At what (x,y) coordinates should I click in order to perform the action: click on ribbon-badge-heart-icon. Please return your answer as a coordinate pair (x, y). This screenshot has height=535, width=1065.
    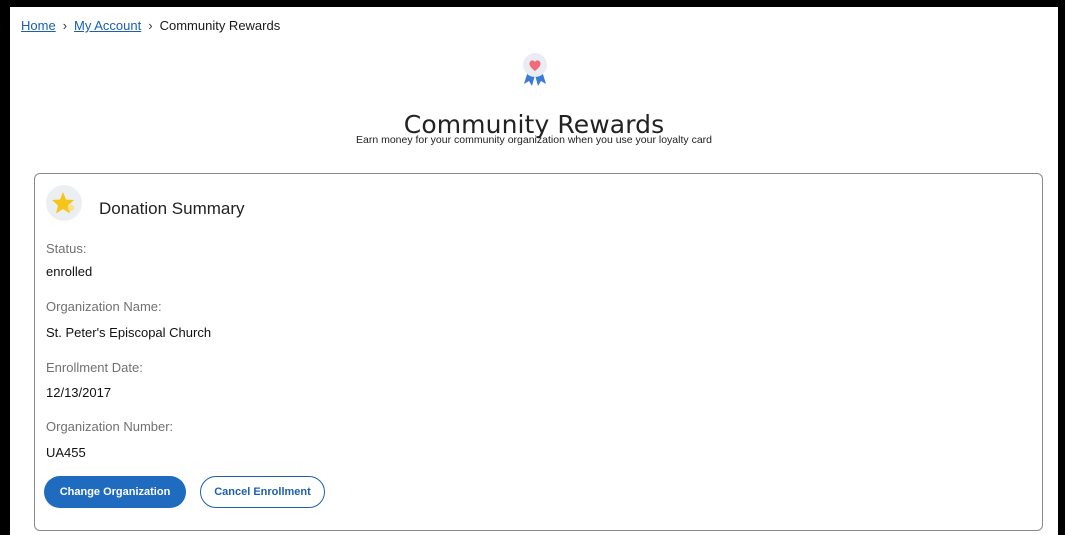
    Looking at the image, I should click on (535, 69).